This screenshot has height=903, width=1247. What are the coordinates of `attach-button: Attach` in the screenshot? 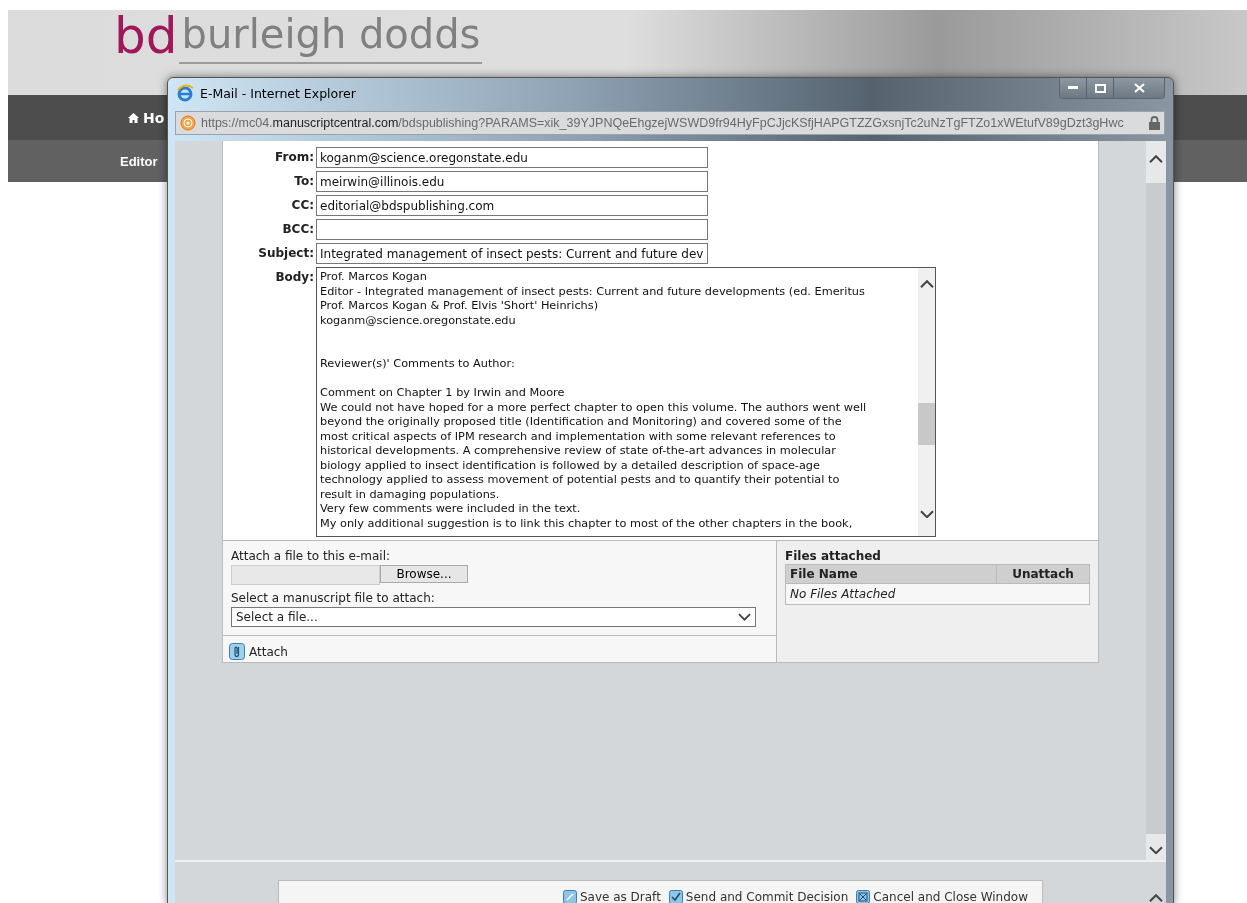 It's located at (258, 651).